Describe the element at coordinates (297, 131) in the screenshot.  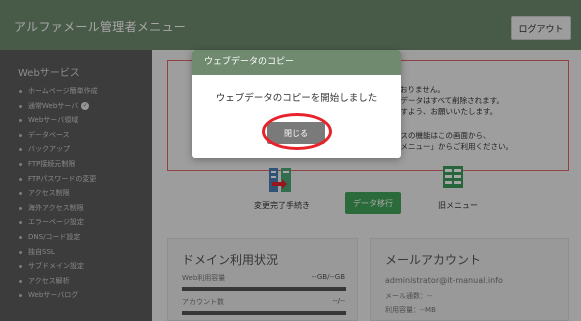
I see `highlight-circle` at that location.